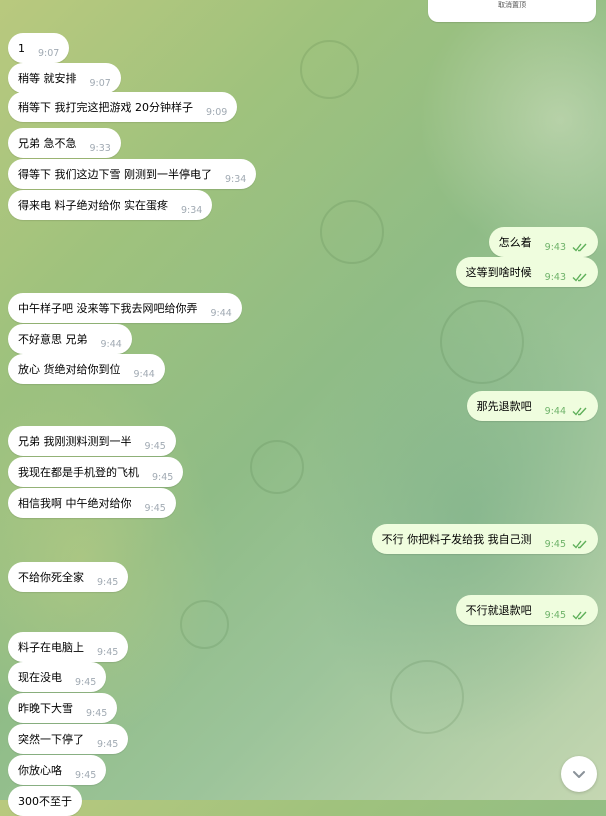 The height and width of the screenshot is (816, 606). I want to click on message-bubble-incoming: 突然一下停了 9:45, so click(68, 739).